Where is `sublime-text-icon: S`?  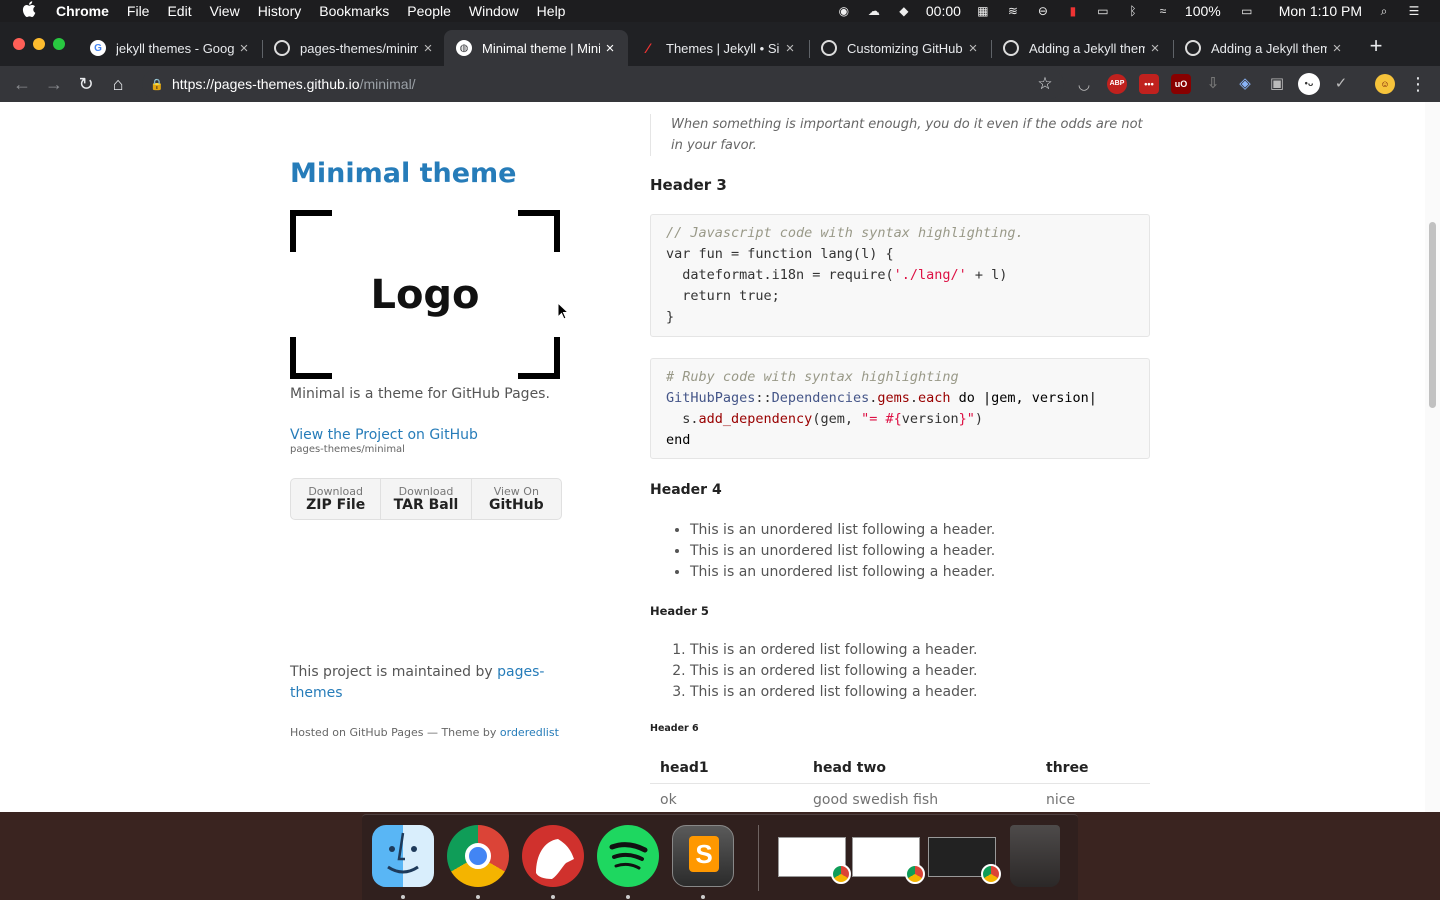 sublime-text-icon: S is located at coordinates (703, 856).